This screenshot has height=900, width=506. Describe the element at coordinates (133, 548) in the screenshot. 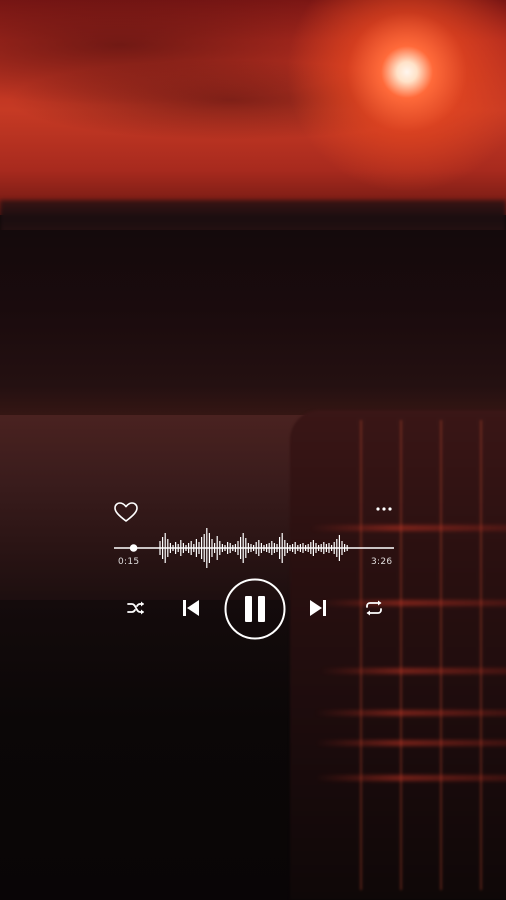

I see `seek-thumb` at that location.